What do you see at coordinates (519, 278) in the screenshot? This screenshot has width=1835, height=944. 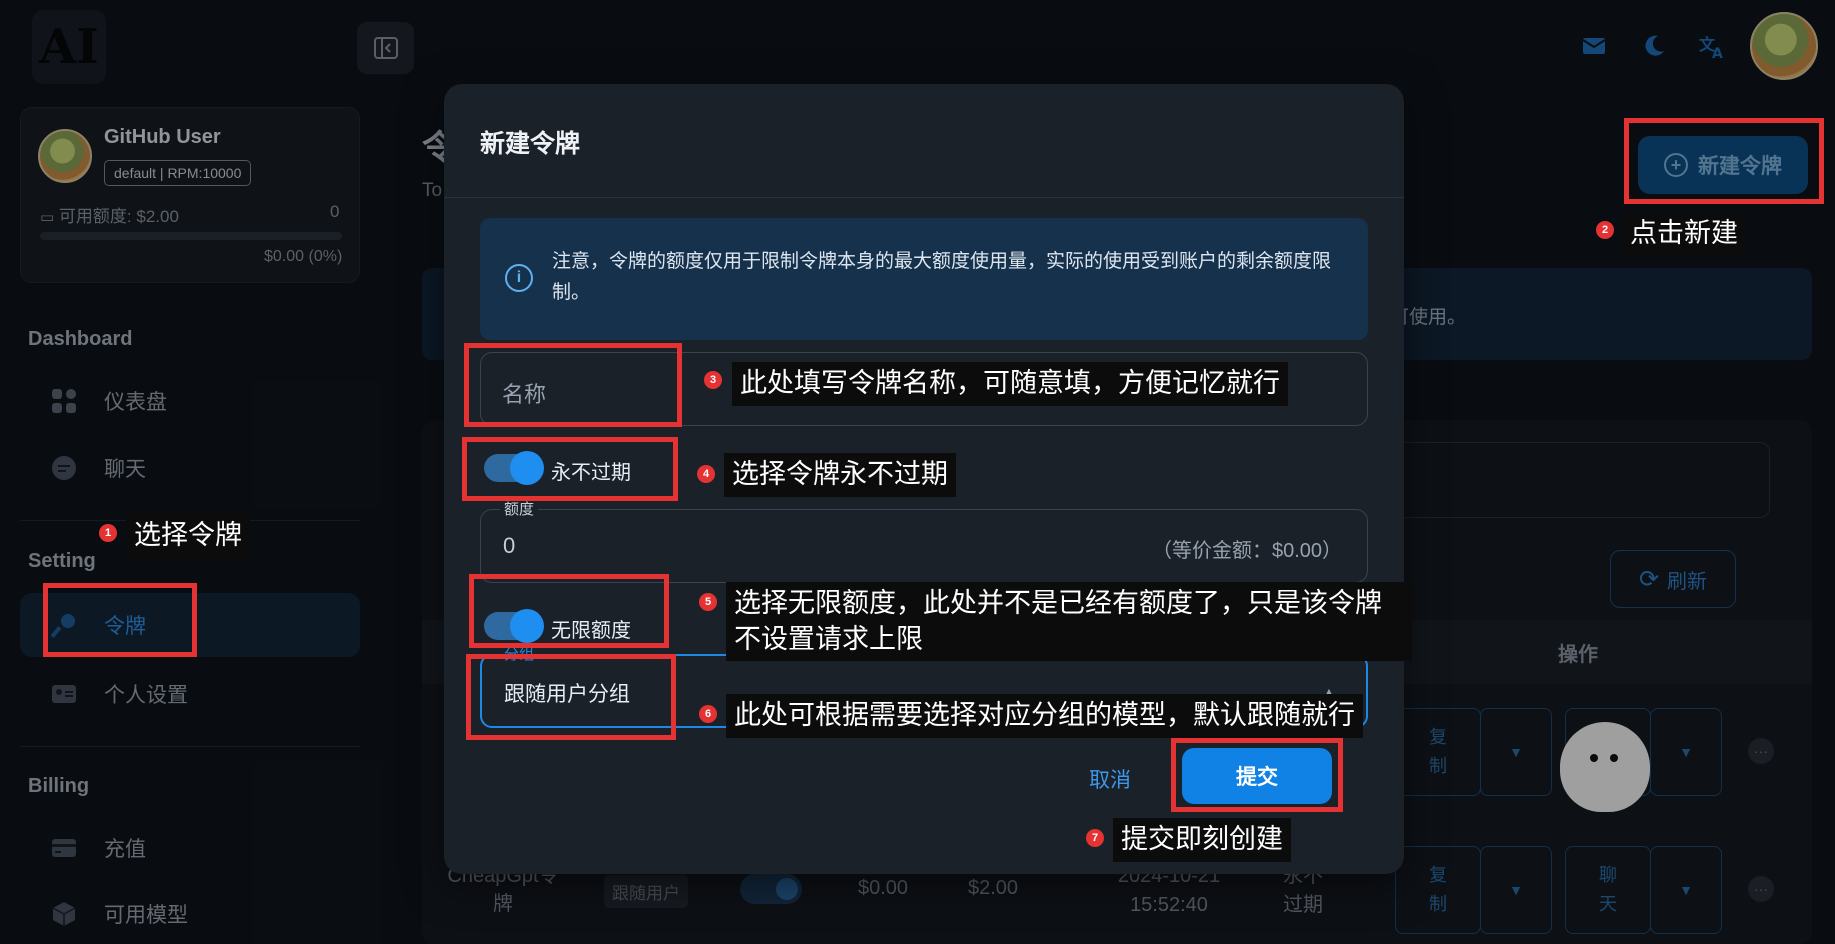 I see `info-icon: i` at bounding box center [519, 278].